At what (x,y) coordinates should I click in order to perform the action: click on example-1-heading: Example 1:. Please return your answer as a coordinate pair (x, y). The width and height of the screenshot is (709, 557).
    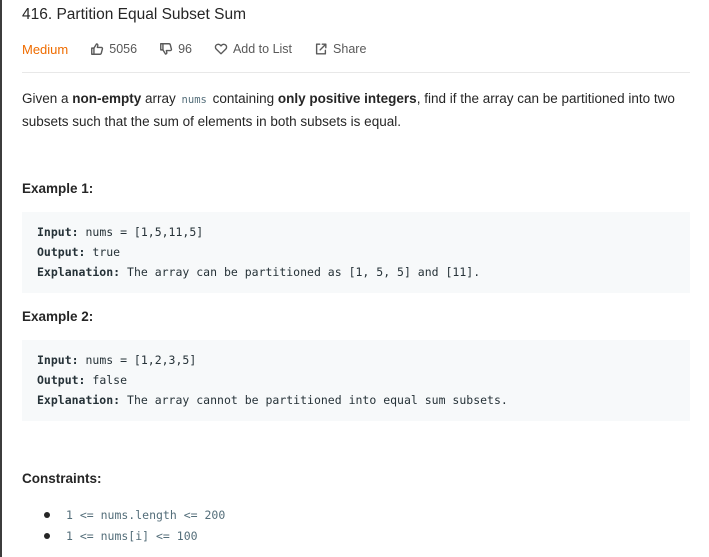
    Looking at the image, I should click on (58, 188).